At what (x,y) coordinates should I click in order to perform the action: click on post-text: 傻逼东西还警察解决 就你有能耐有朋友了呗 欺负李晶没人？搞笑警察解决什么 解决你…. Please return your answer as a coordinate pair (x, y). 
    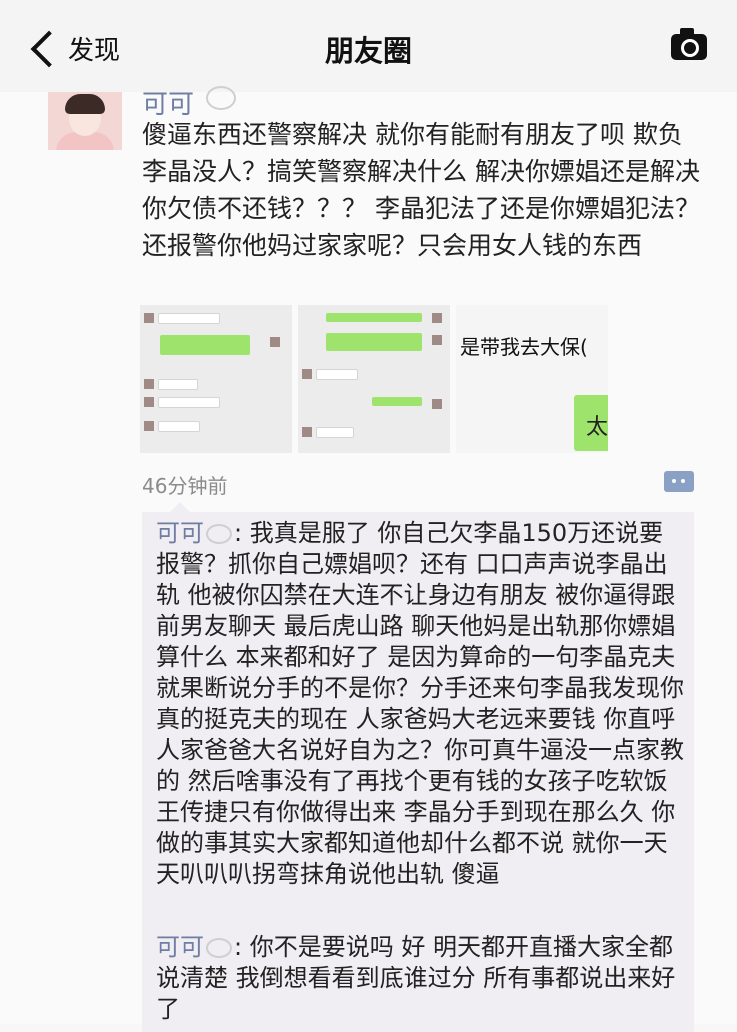
    Looking at the image, I should click on (421, 190).